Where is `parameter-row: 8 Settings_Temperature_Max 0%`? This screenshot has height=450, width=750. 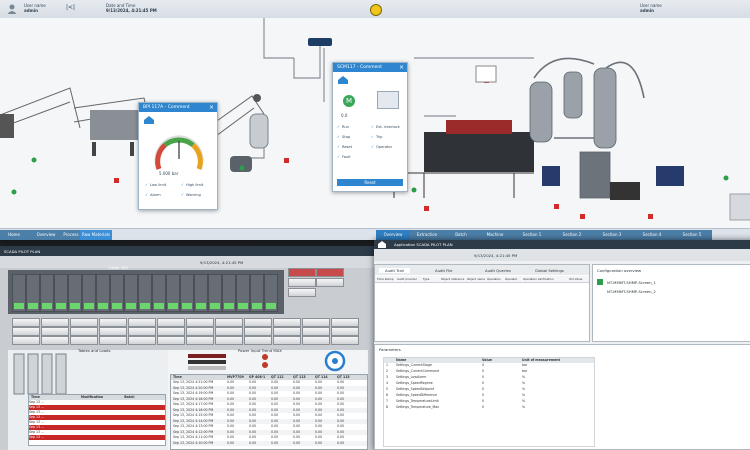
parameter-row: 8 Settings_Temperature_Max 0% is located at coordinates (489, 407).